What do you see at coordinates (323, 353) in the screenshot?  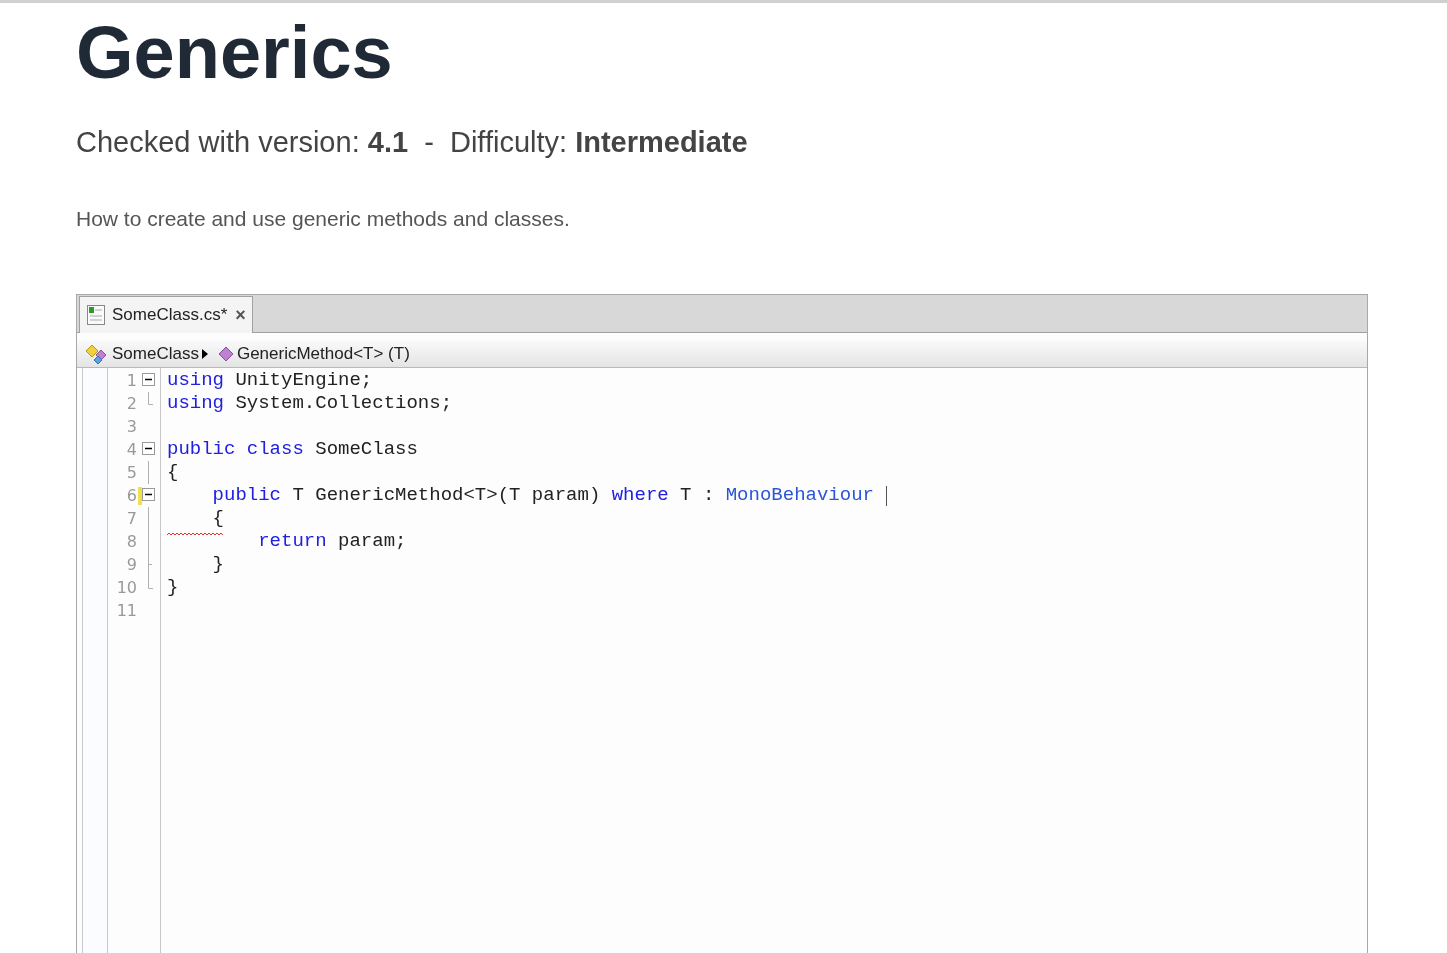 I see `breadcrumb-item: GenericMethod<T> (T)` at bounding box center [323, 353].